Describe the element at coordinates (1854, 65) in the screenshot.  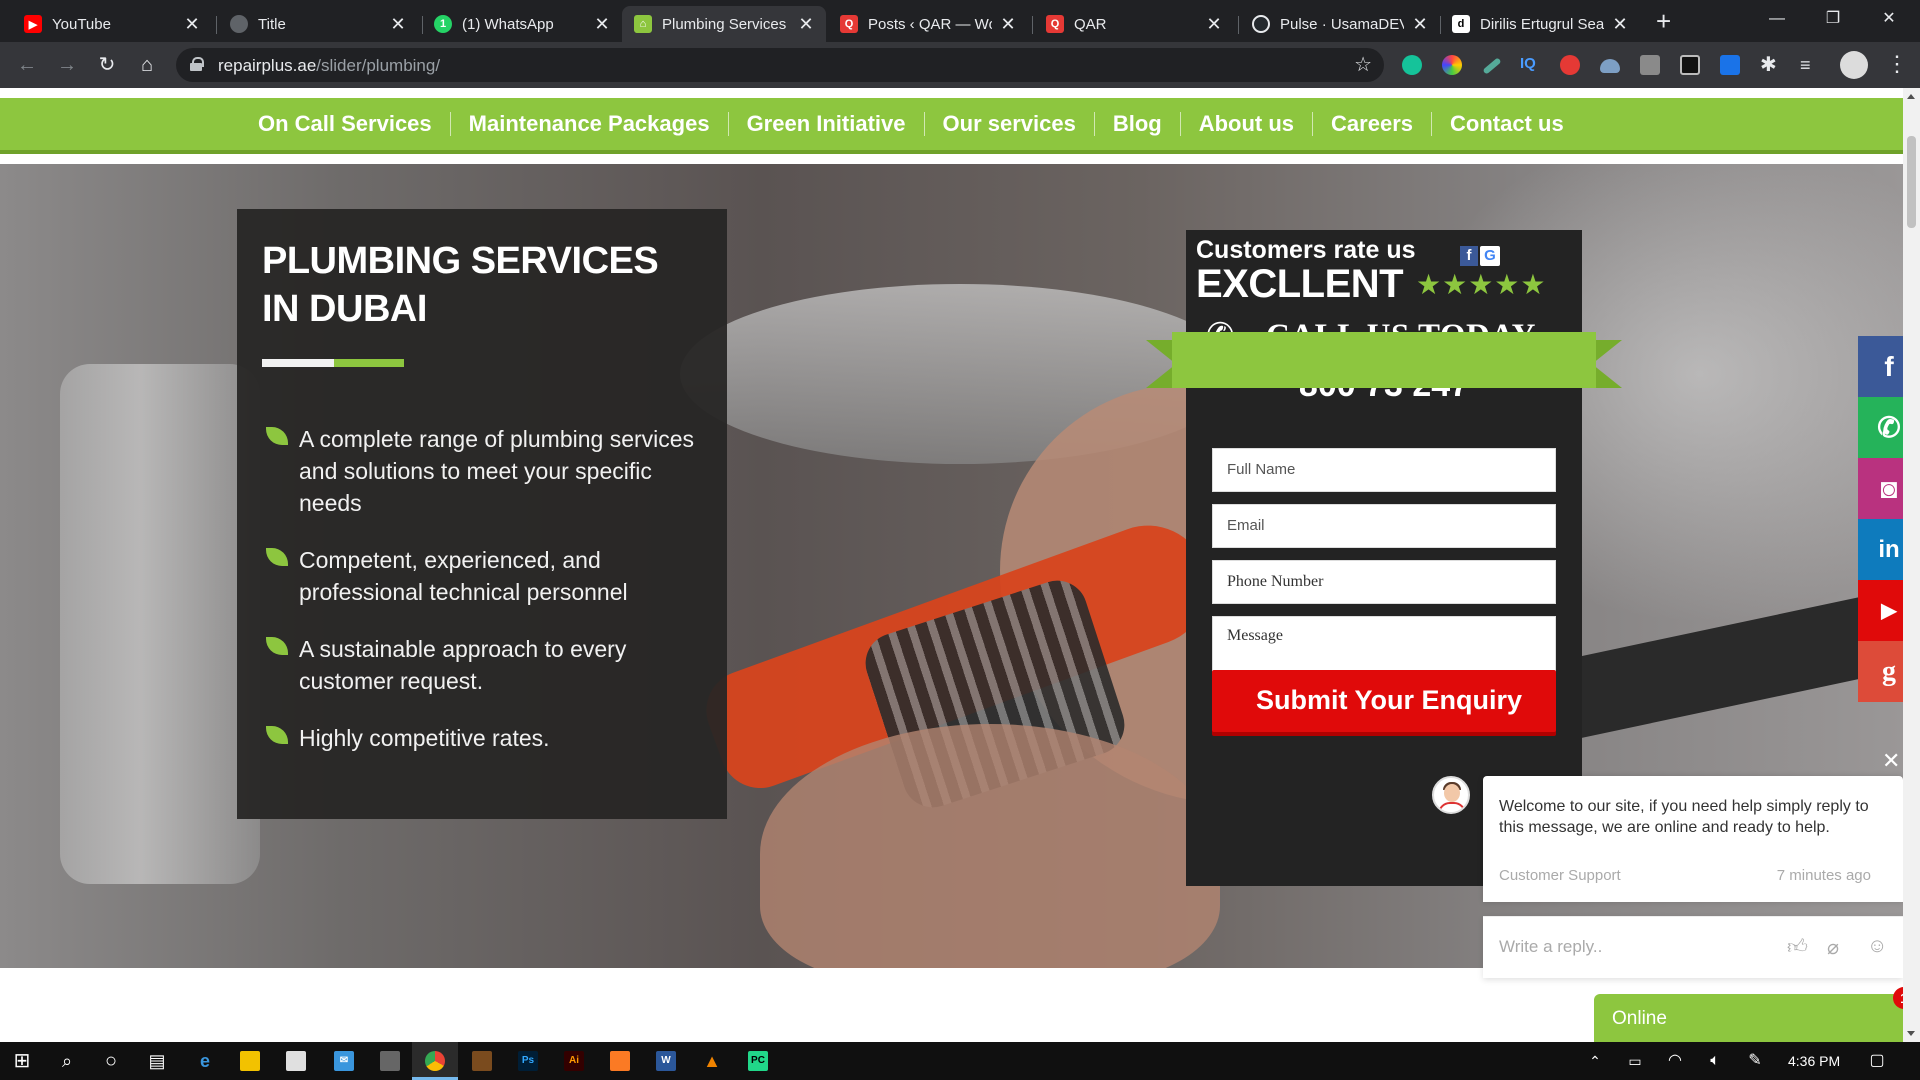
I see `avatar` at that location.